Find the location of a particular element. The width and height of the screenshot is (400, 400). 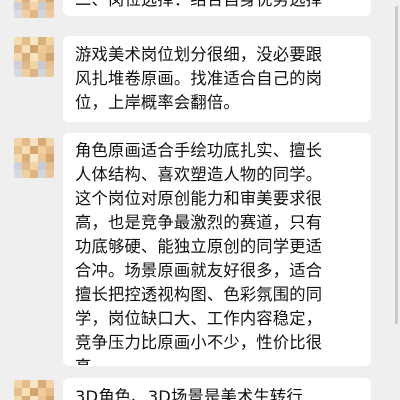

message-text-line: 二、岗位选择：结合自身优势选择 is located at coordinates (217, 6).